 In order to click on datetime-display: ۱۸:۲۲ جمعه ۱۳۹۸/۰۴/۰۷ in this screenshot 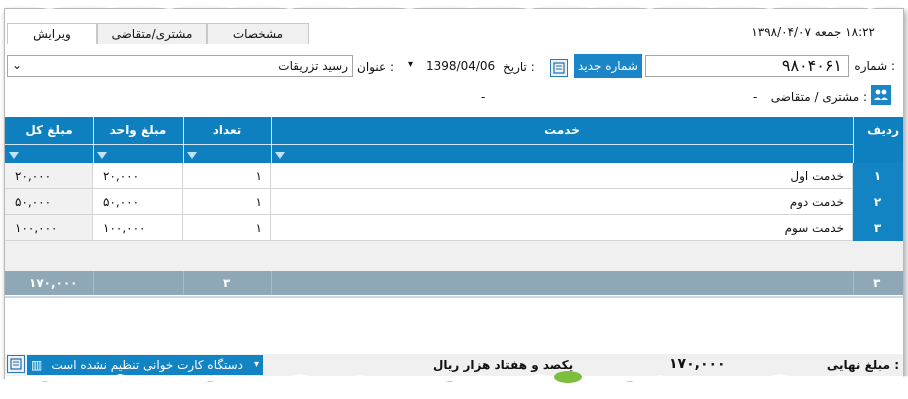, I will do `click(813, 32)`.